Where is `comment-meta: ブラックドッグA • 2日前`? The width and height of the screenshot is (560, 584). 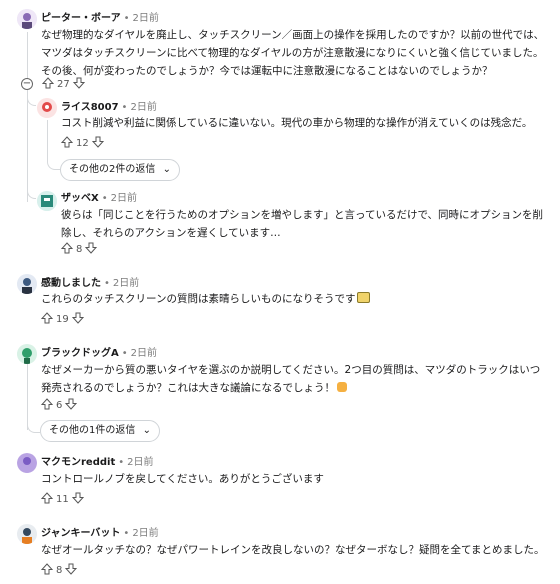
comment-meta: ブラックドッグA • 2日前 is located at coordinates (99, 353).